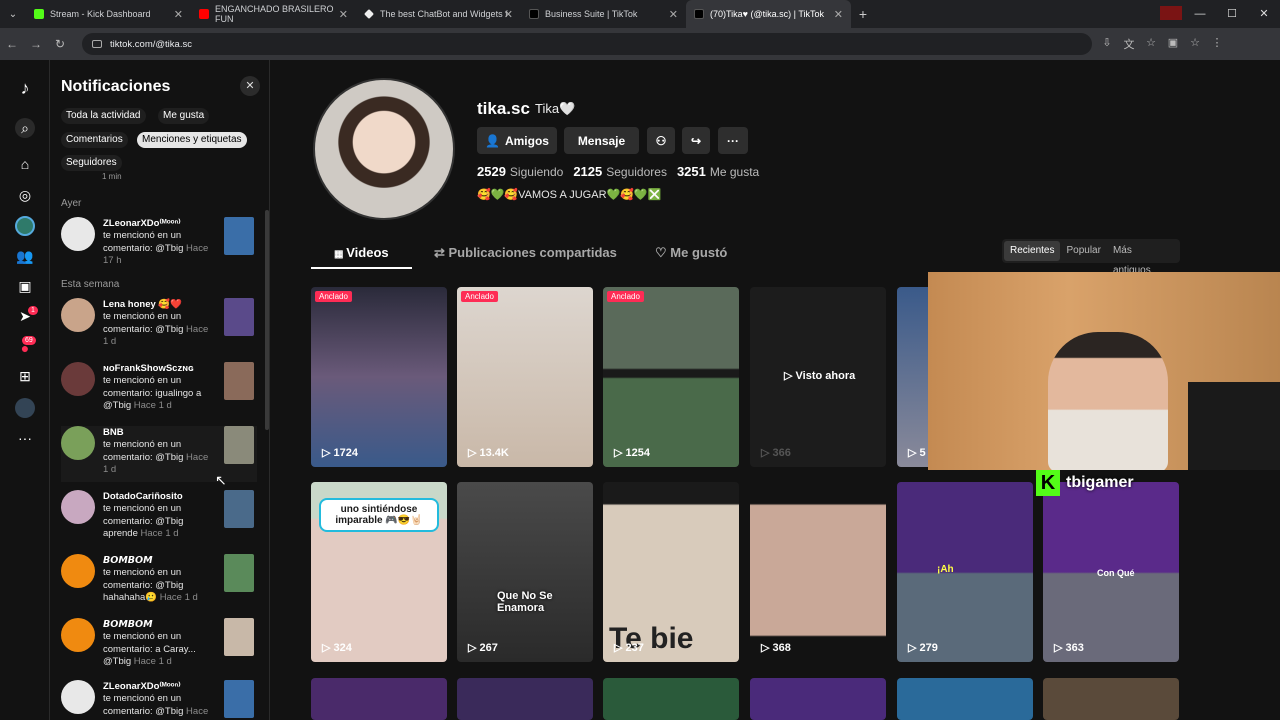 The image size is (1280, 720). I want to click on reload-icon: ↻, so click(60, 44).